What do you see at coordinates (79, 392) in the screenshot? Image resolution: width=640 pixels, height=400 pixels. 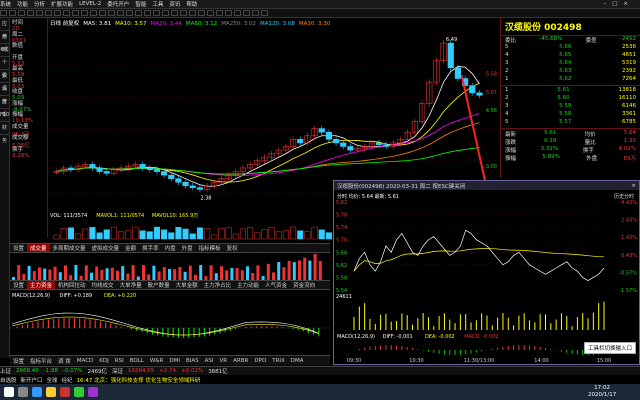 I see `app-icon` at bounding box center [79, 392].